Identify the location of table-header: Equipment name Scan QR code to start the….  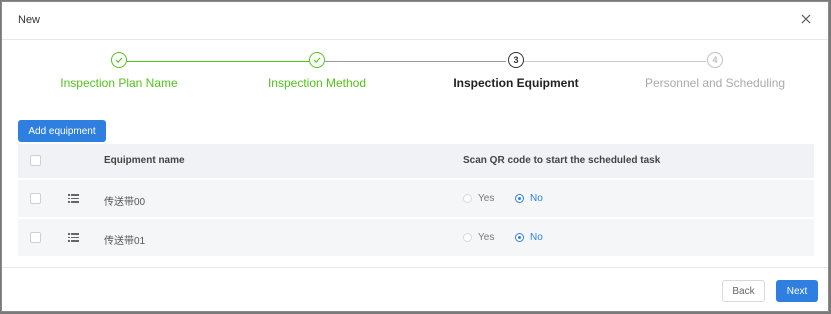
(416, 162).